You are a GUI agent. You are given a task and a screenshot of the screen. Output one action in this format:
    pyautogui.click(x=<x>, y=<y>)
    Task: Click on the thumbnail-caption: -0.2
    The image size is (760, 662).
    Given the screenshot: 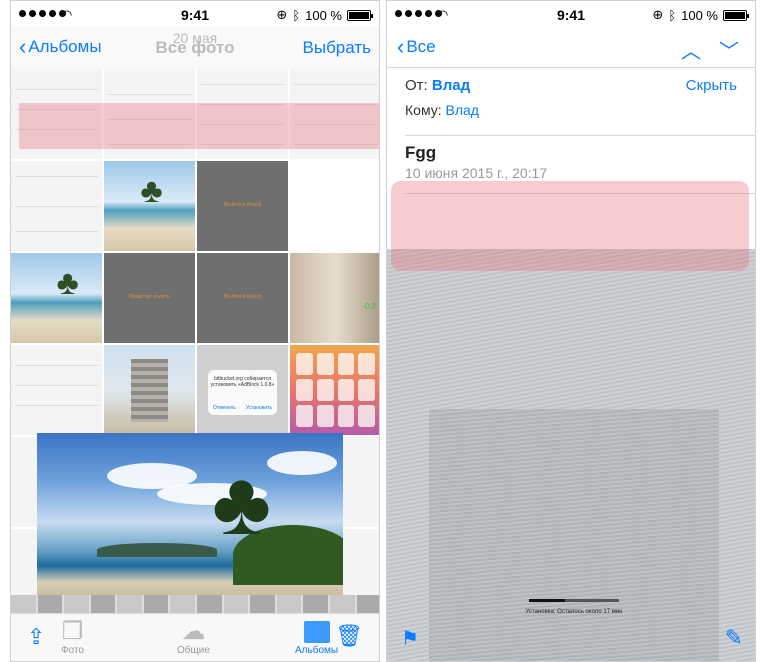 What is the action you would take?
    pyautogui.click(x=369, y=306)
    